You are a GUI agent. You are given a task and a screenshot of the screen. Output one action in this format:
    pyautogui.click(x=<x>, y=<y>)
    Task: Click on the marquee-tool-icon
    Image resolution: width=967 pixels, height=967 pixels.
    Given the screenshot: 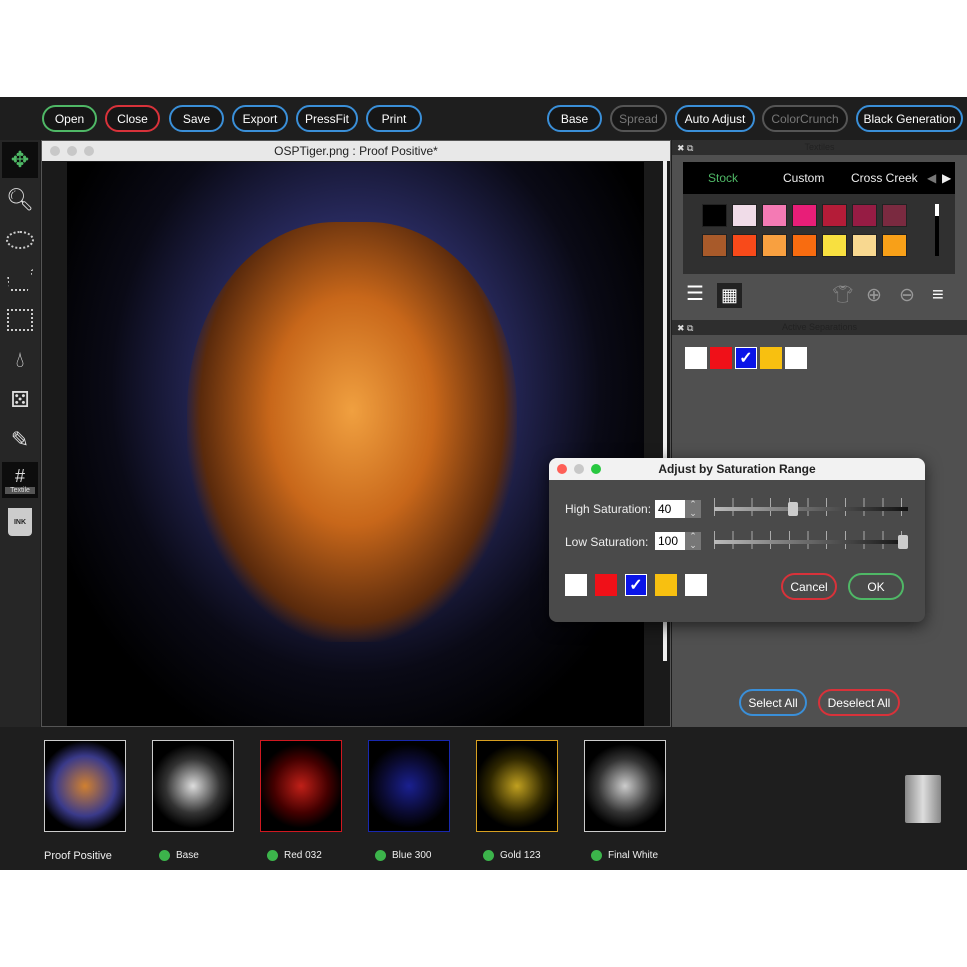 What is the action you would take?
    pyautogui.click(x=20, y=320)
    